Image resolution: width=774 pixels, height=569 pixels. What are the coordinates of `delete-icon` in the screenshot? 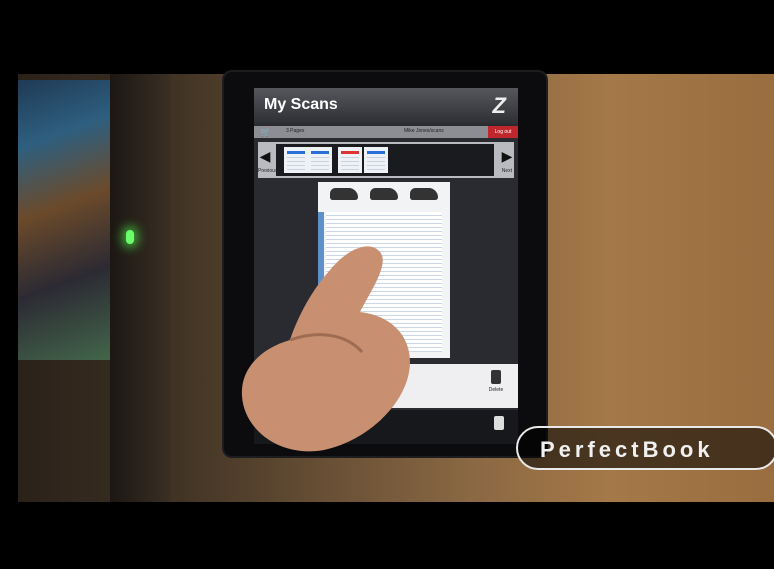 It's located at (496, 377).